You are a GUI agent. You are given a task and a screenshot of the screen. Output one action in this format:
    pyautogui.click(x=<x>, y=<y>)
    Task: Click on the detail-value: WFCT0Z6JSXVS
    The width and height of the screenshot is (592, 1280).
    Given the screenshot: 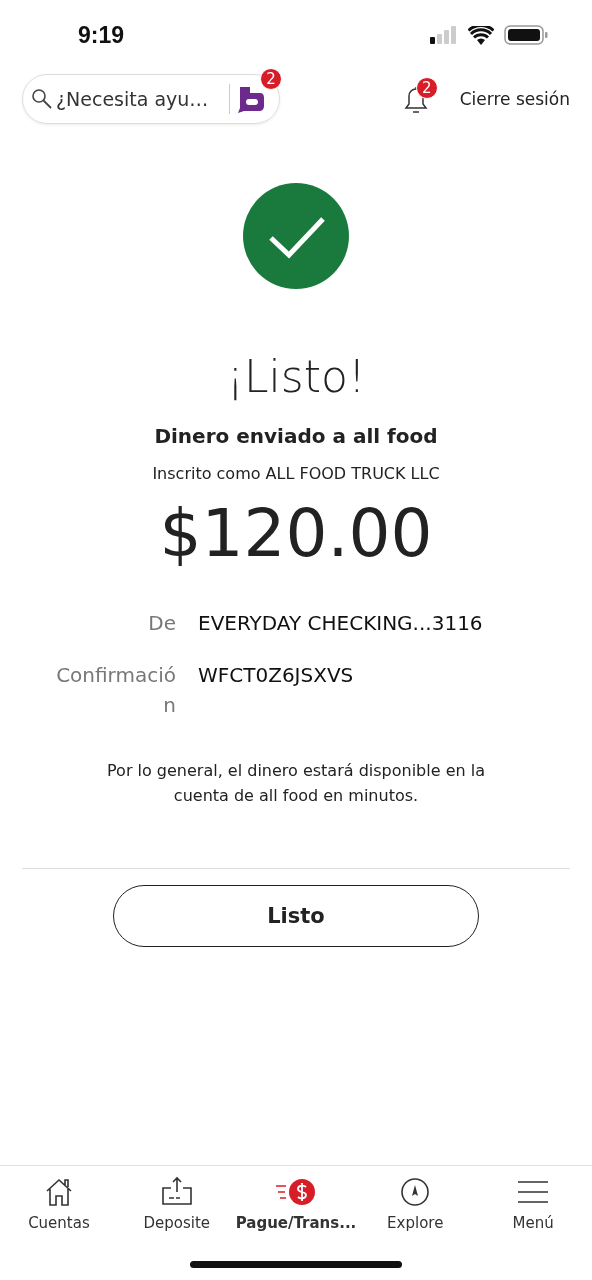 What is the action you would take?
    pyautogui.click(x=276, y=675)
    